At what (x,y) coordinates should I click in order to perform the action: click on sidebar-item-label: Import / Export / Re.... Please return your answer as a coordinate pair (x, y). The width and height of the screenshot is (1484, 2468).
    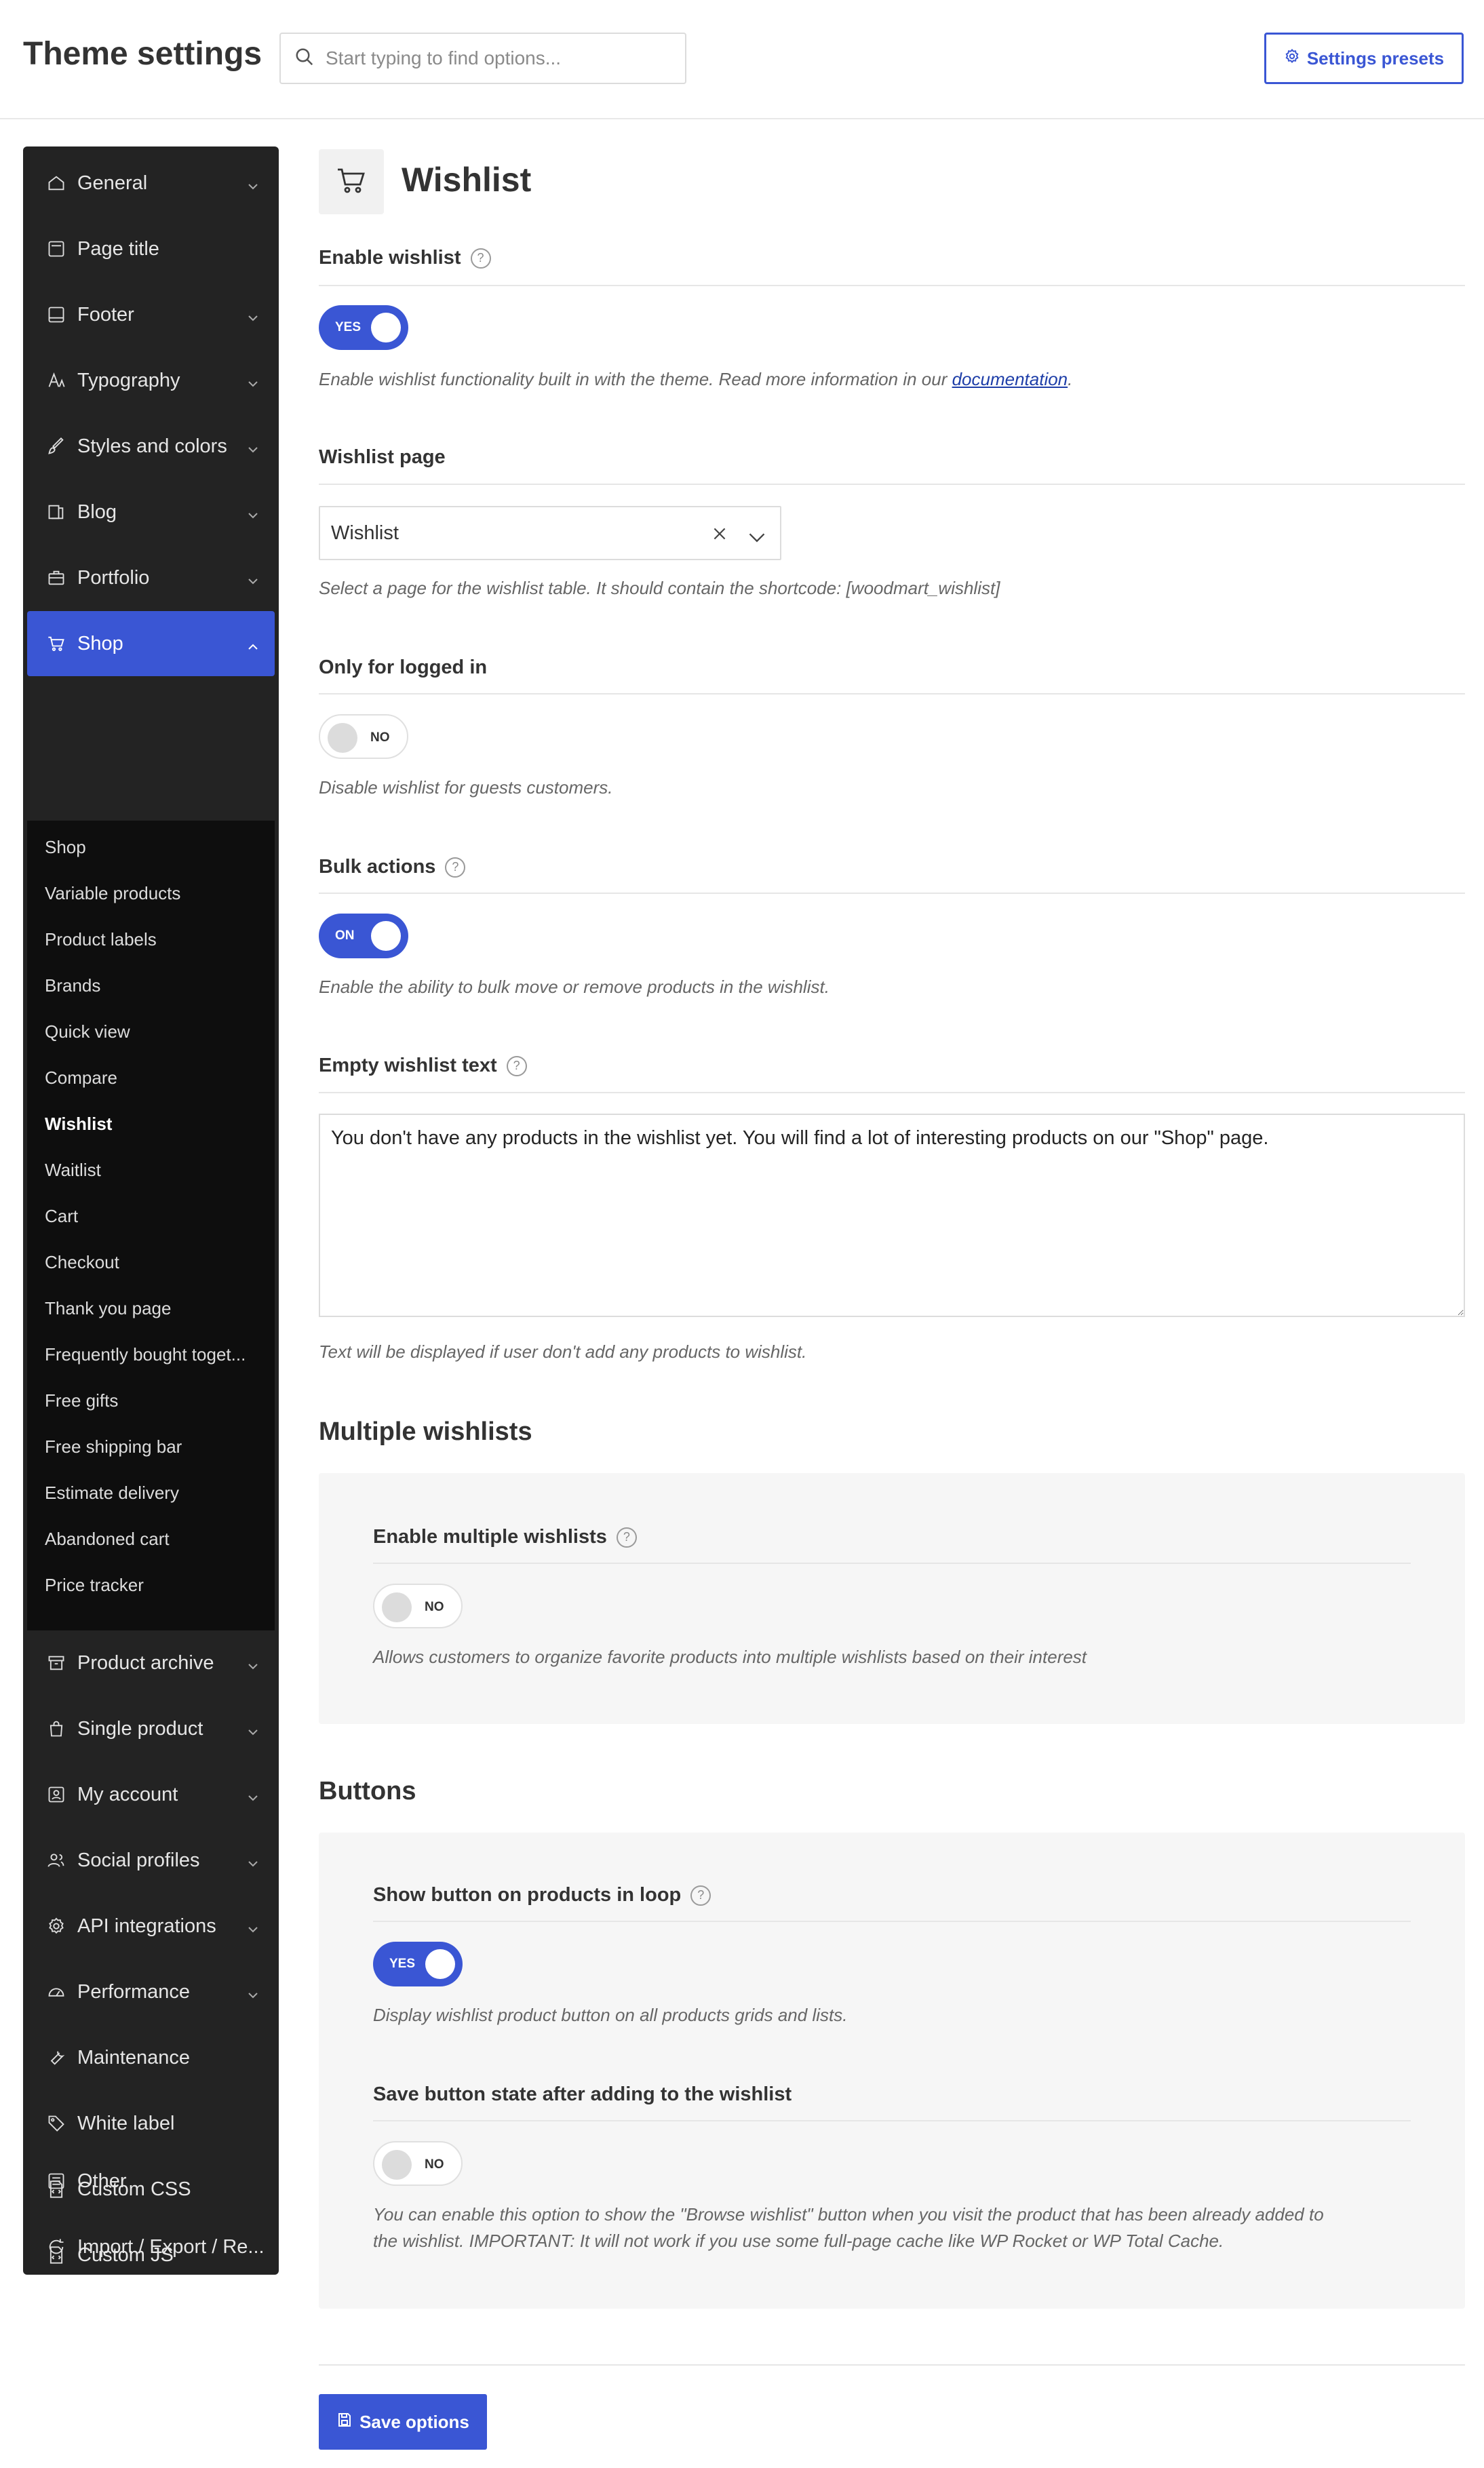
    Looking at the image, I should click on (171, 2246).